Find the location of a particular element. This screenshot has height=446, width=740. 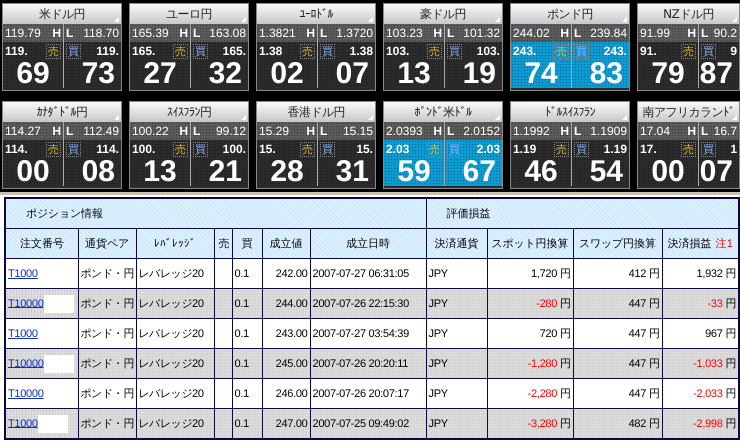

rate-tile: ﾕｰﾛﾄﾞﾙ 1.3821 H L 1.3720 1.38 売 買 1.38 02 07 is located at coordinates (316, 47).